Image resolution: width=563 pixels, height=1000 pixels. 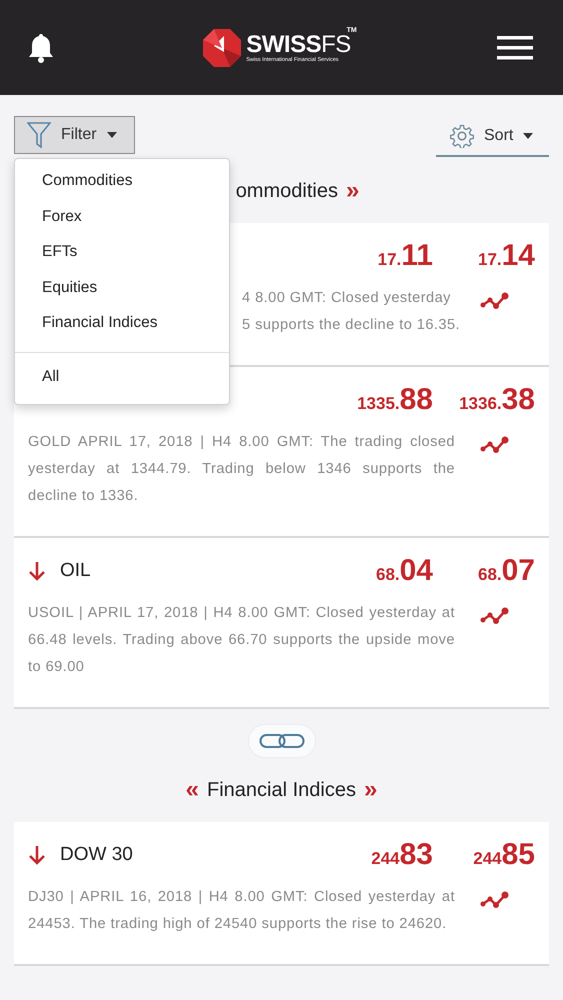 What do you see at coordinates (394, 400) in the screenshot?
I see `bid-price: 1335.88` at bounding box center [394, 400].